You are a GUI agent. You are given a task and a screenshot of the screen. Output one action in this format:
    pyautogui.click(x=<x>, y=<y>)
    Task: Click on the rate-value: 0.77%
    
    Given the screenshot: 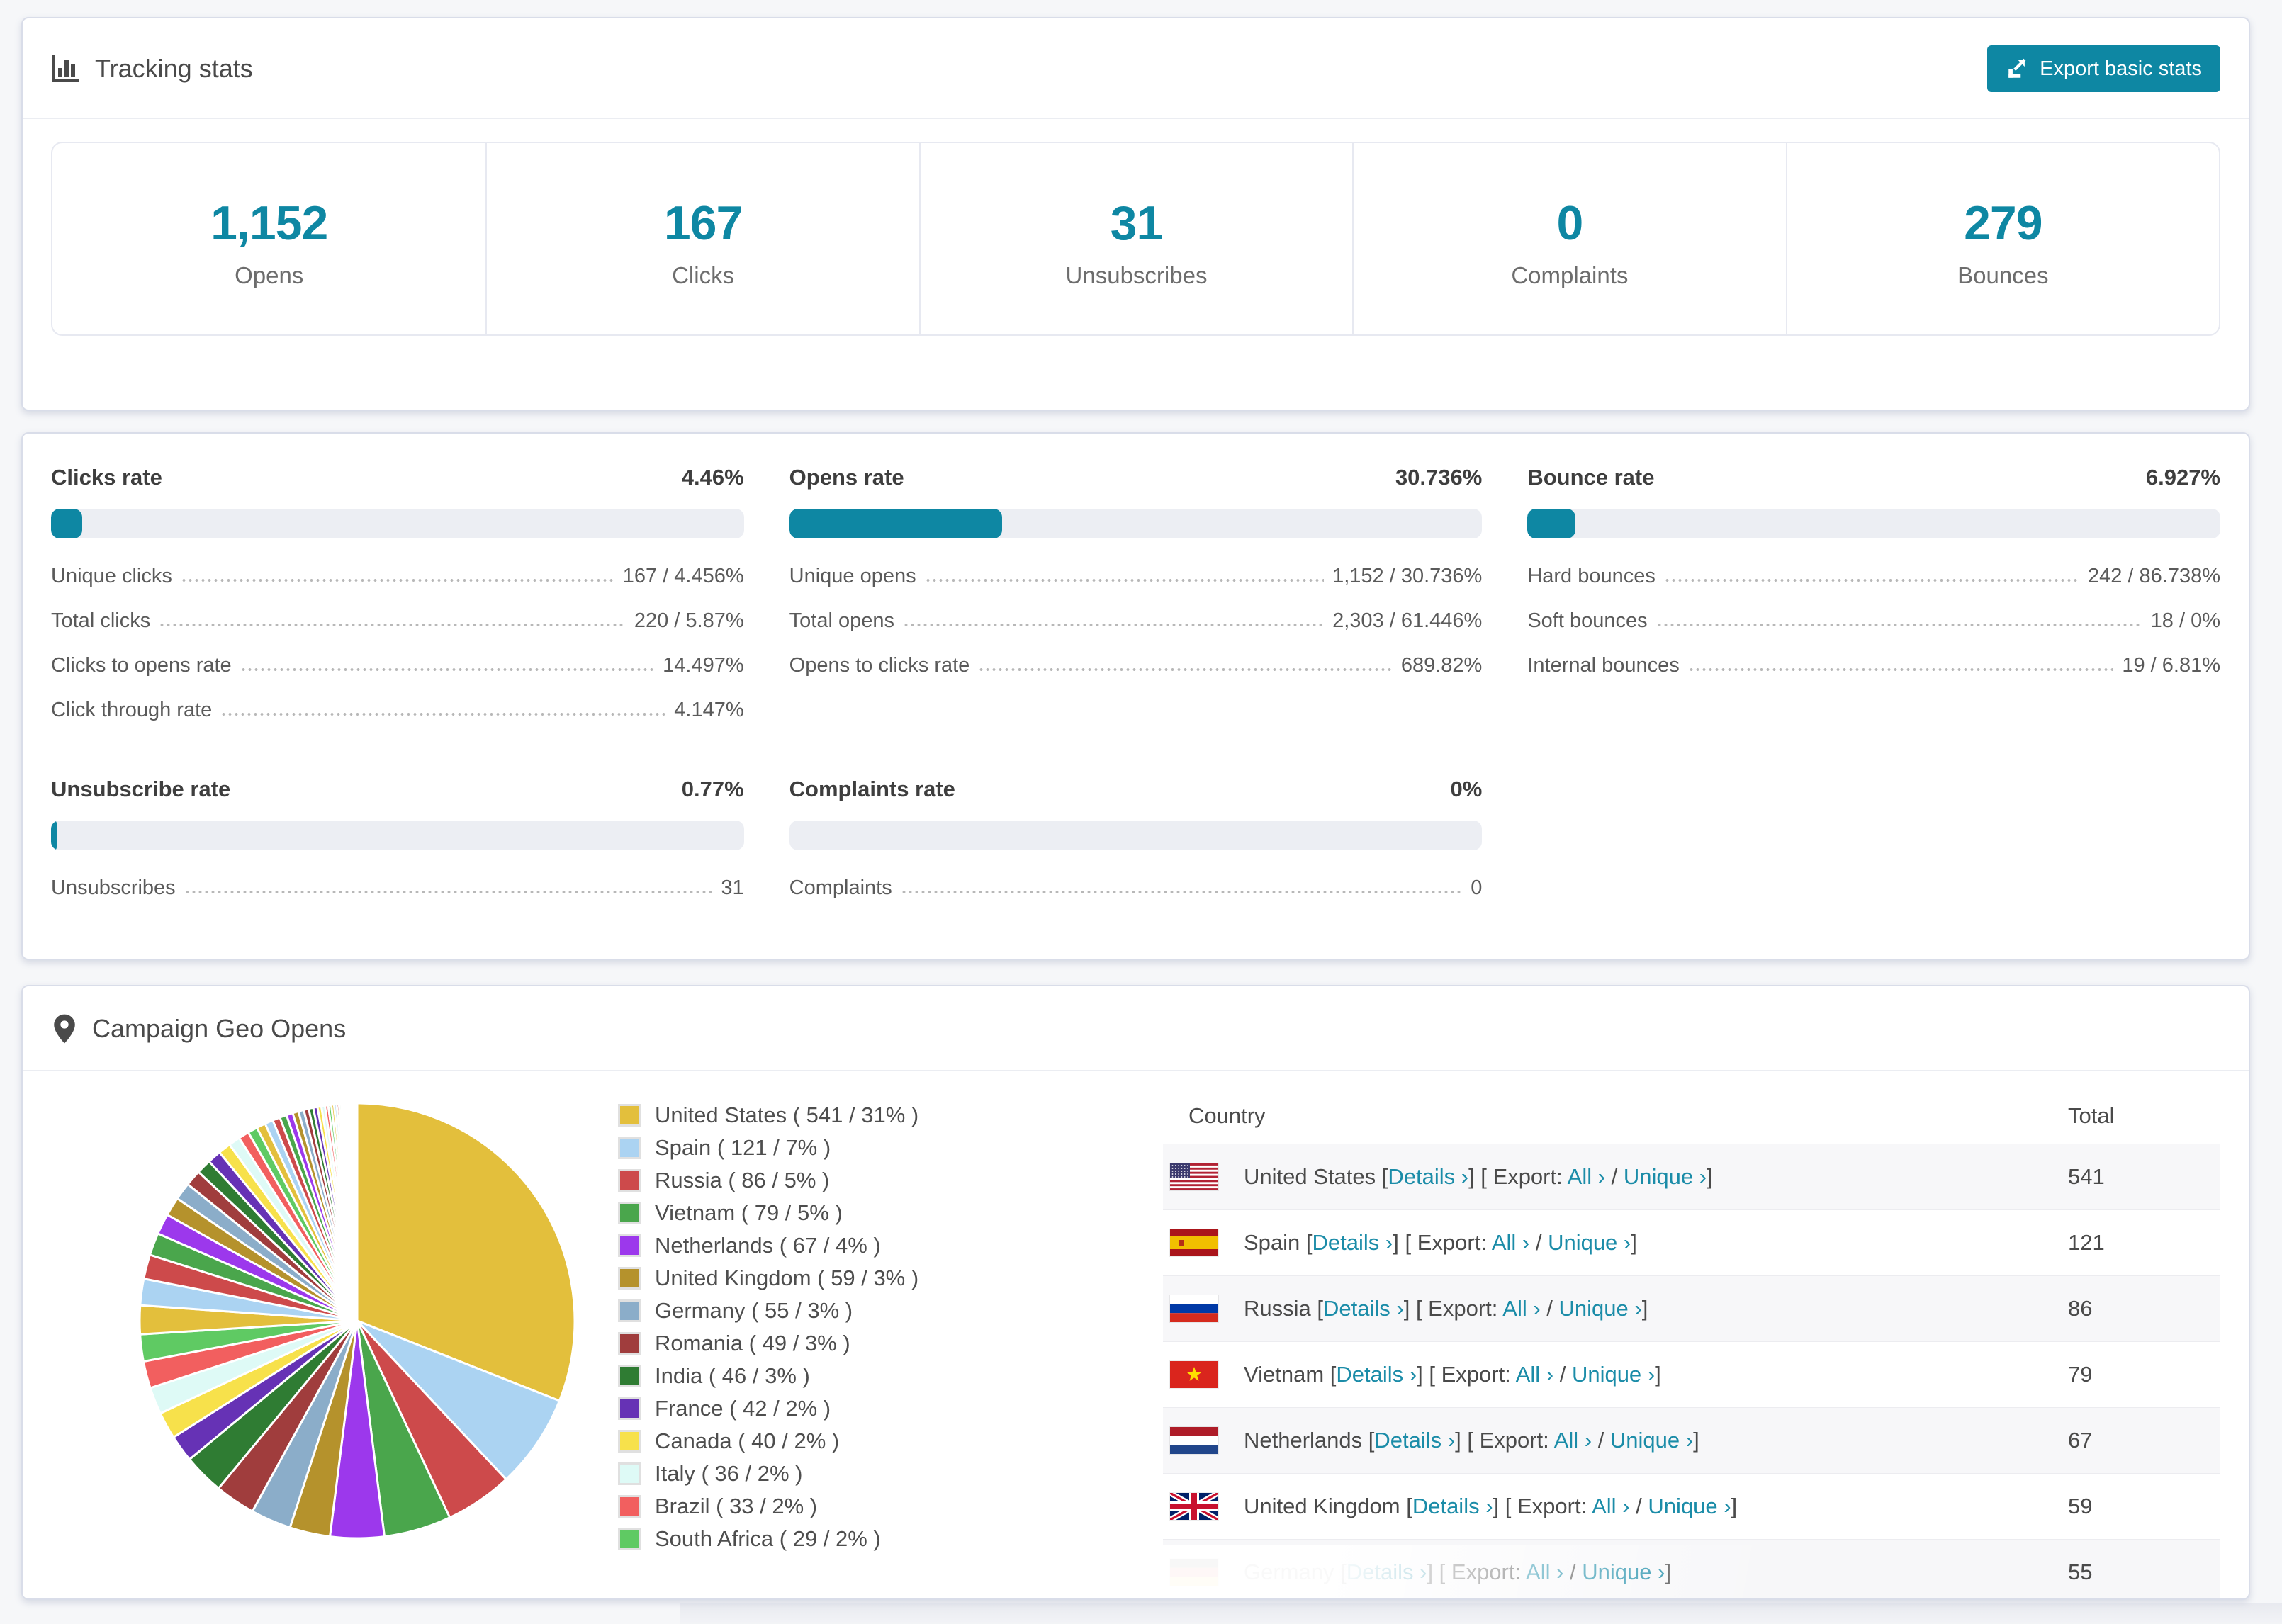 What is the action you would take?
    pyautogui.click(x=712, y=789)
    